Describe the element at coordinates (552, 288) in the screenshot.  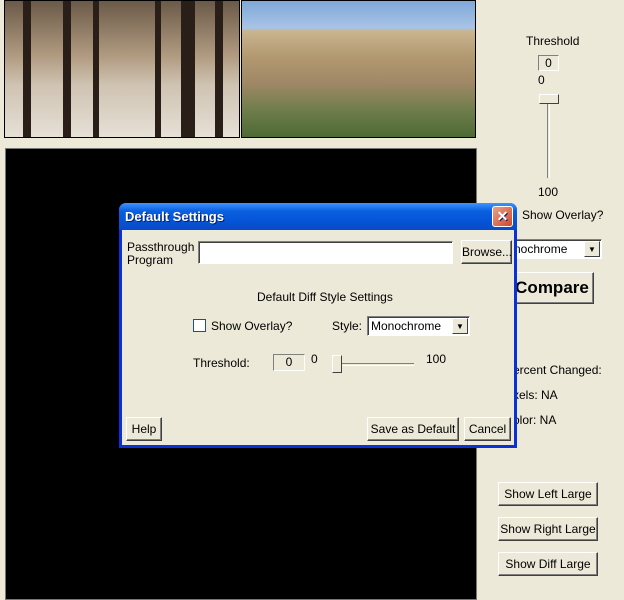
I see `compare-button: Compare` at that location.